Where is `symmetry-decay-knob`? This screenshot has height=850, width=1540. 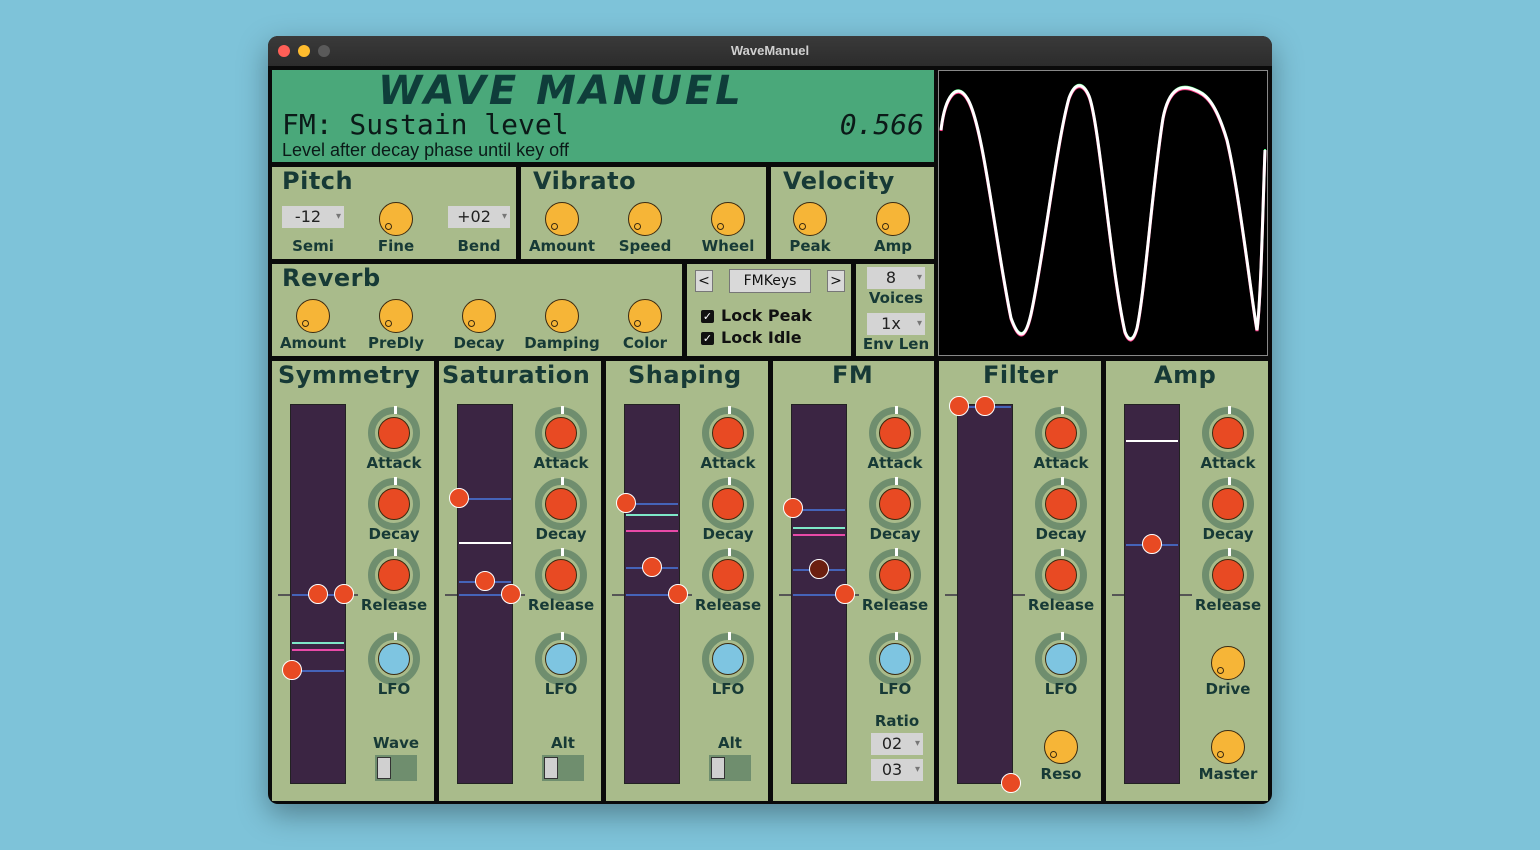
symmetry-decay-knob is located at coordinates (394, 503).